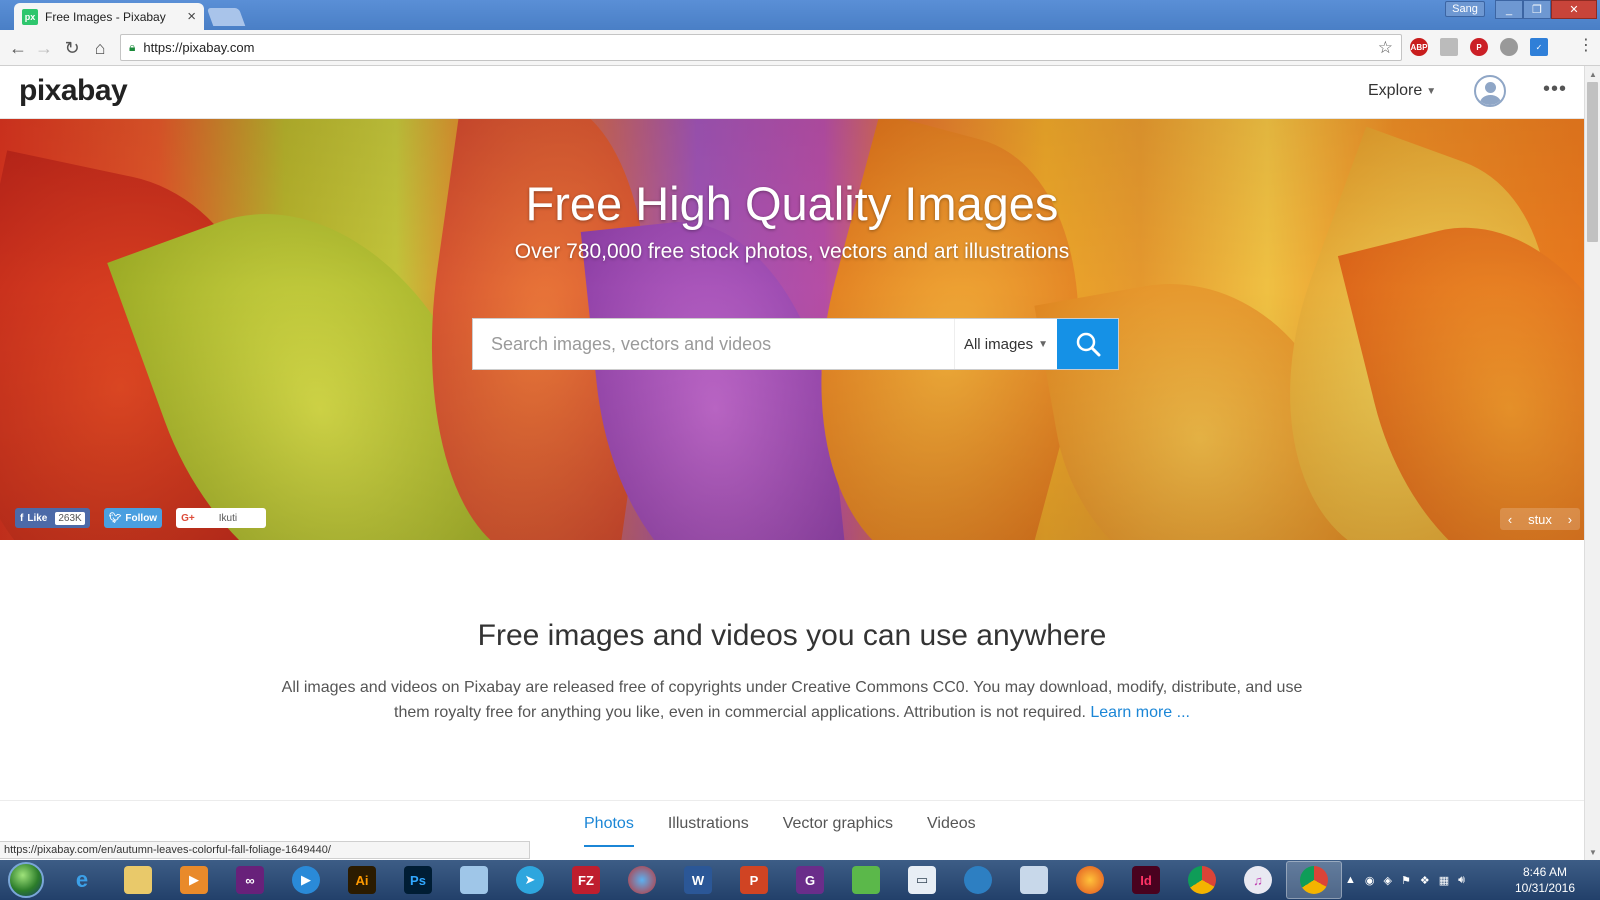 The width and height of the screenshot is (1600, 900). Describe the element at coordinates (792, 203) in the screenshot. I see `hero-title: Free High Quality Images` at that location.